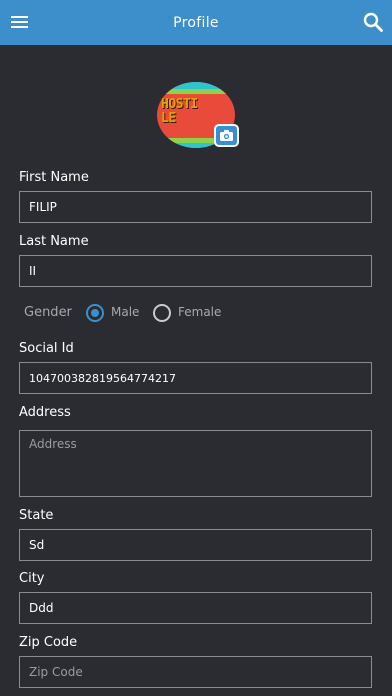  What do you see at coordinates (195, 207) in the screenshot?
I see `first-name-field` at bounding box center [195, 207].